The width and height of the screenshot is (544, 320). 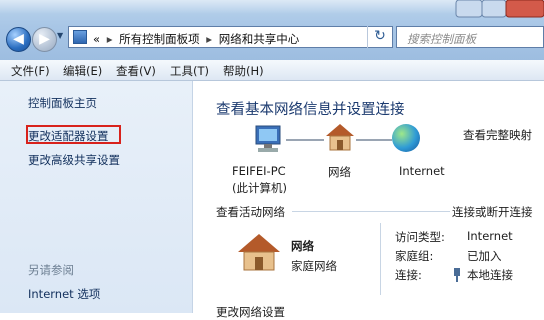 What do you see at coordinates (259, 188) in the screenshot?
I see `map-computer-sublabel: (此计算机)` at bounding box center [259, 188].